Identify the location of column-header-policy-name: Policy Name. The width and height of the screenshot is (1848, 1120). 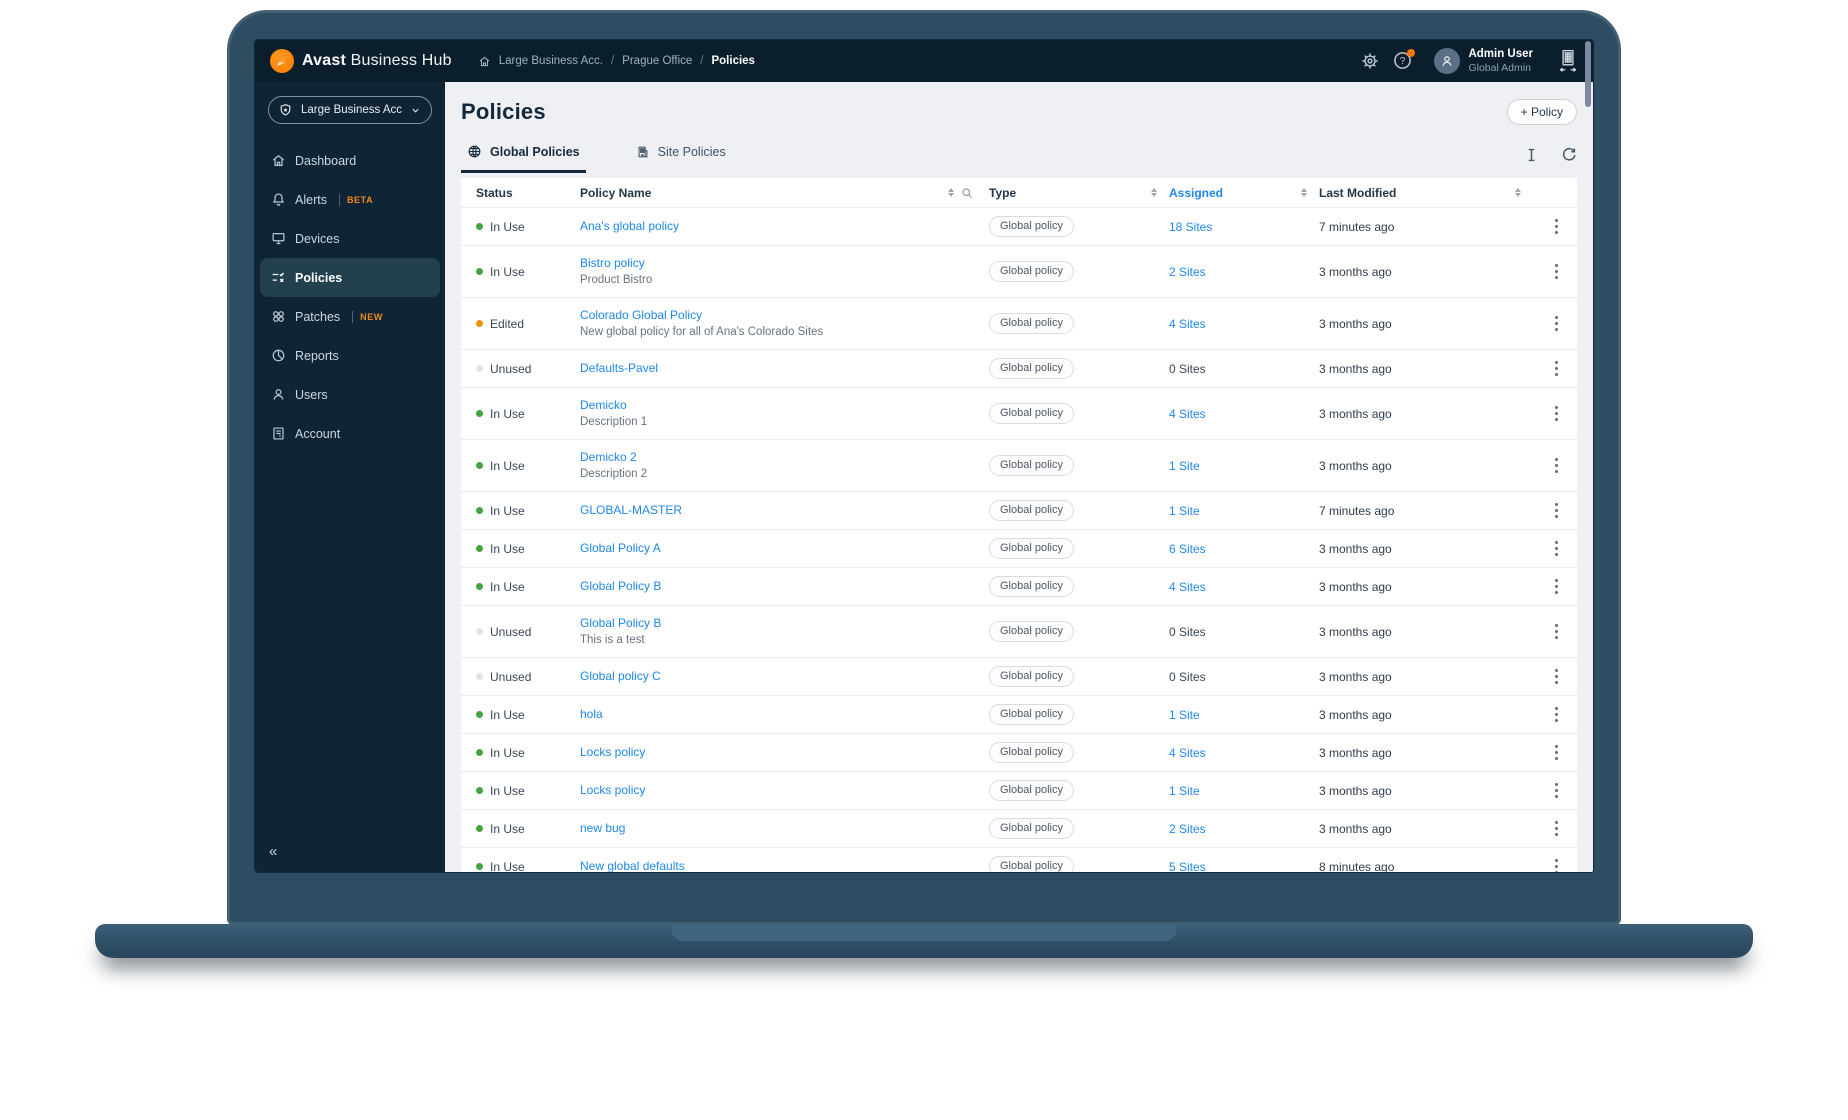
(780, 193).